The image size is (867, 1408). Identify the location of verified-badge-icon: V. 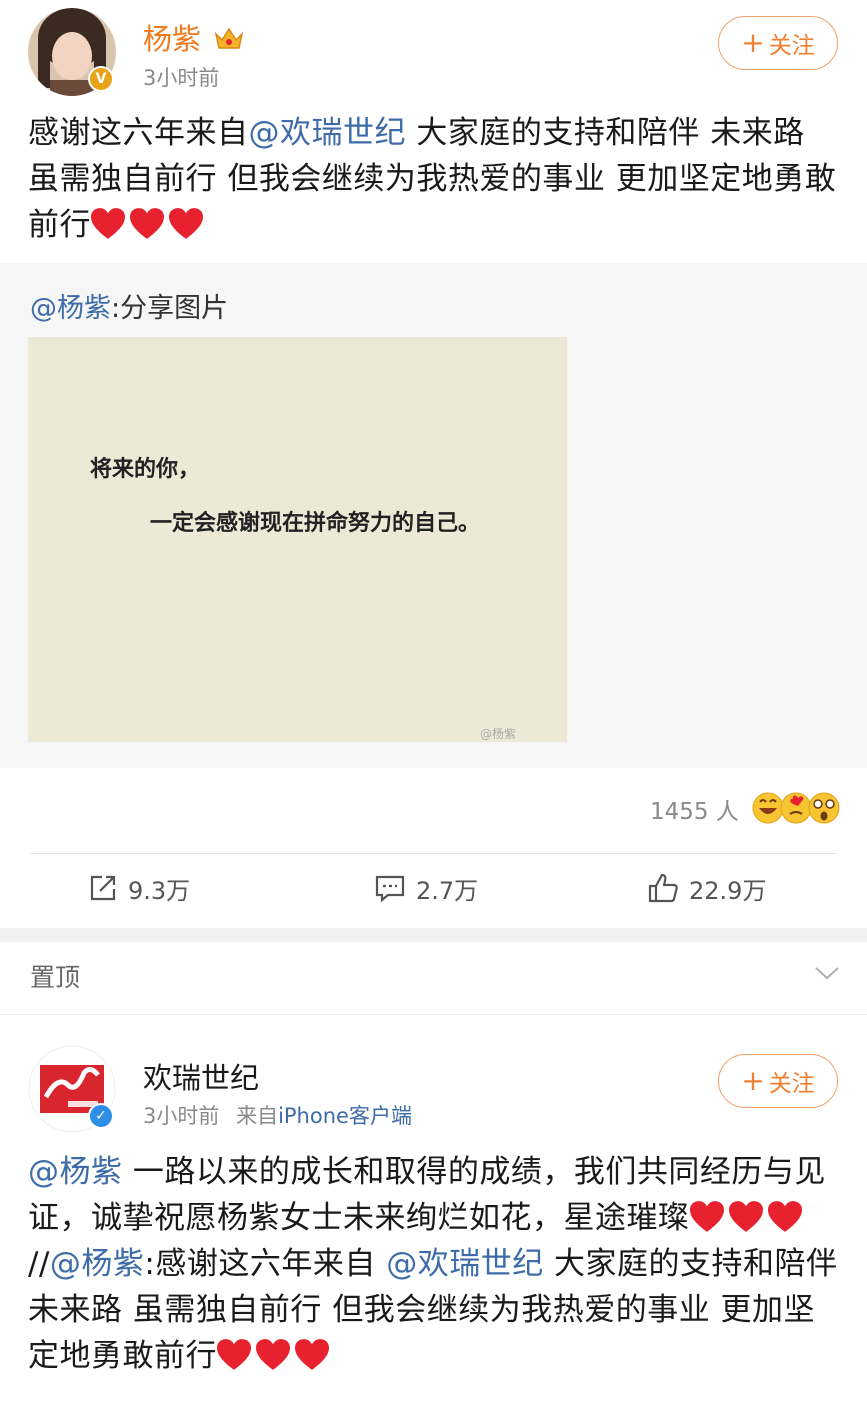
(101, 79).